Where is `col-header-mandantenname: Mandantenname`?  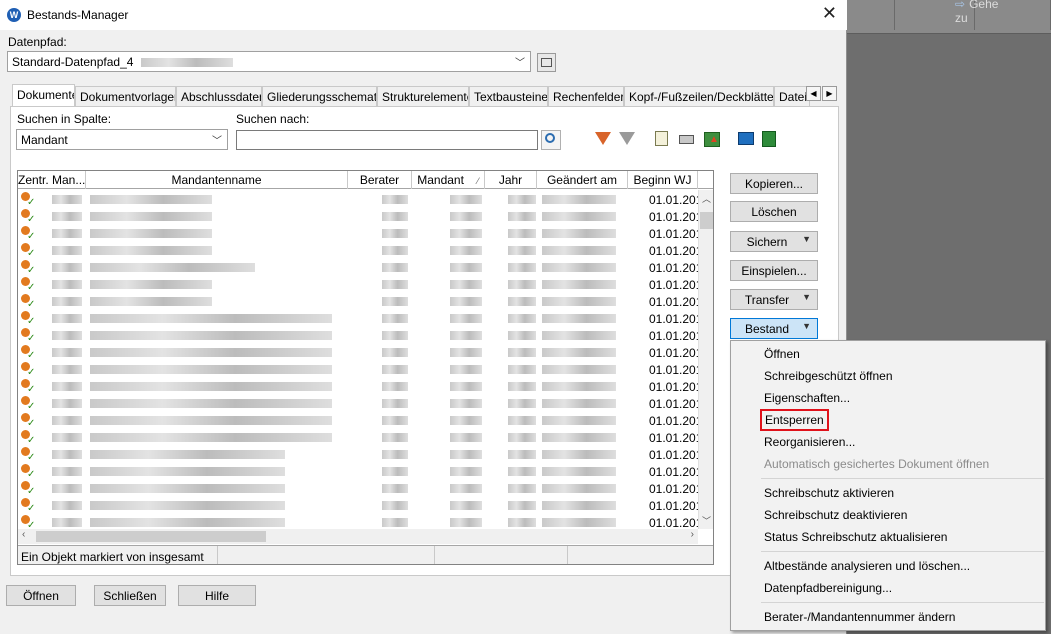 col-header-mandantenname: Mandantenname is located at coordinates (217, 180).